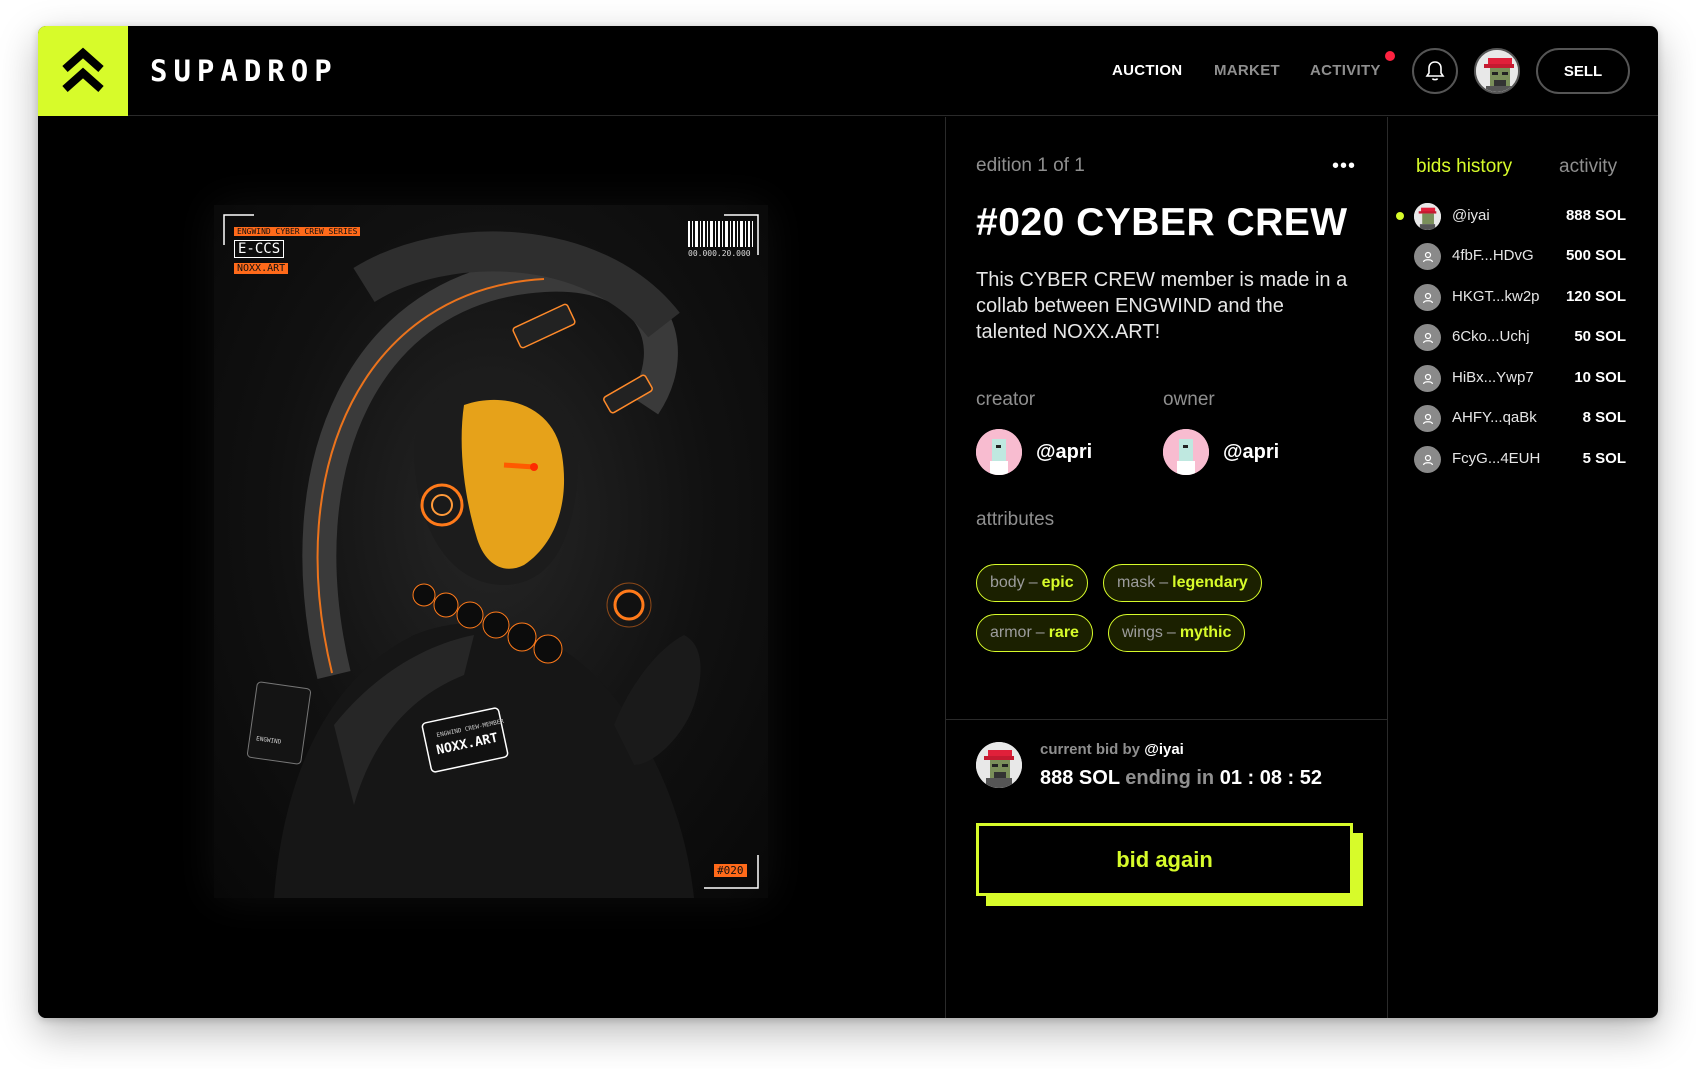  I want to click on bid-again-button: bid again, so click(1164, 859).